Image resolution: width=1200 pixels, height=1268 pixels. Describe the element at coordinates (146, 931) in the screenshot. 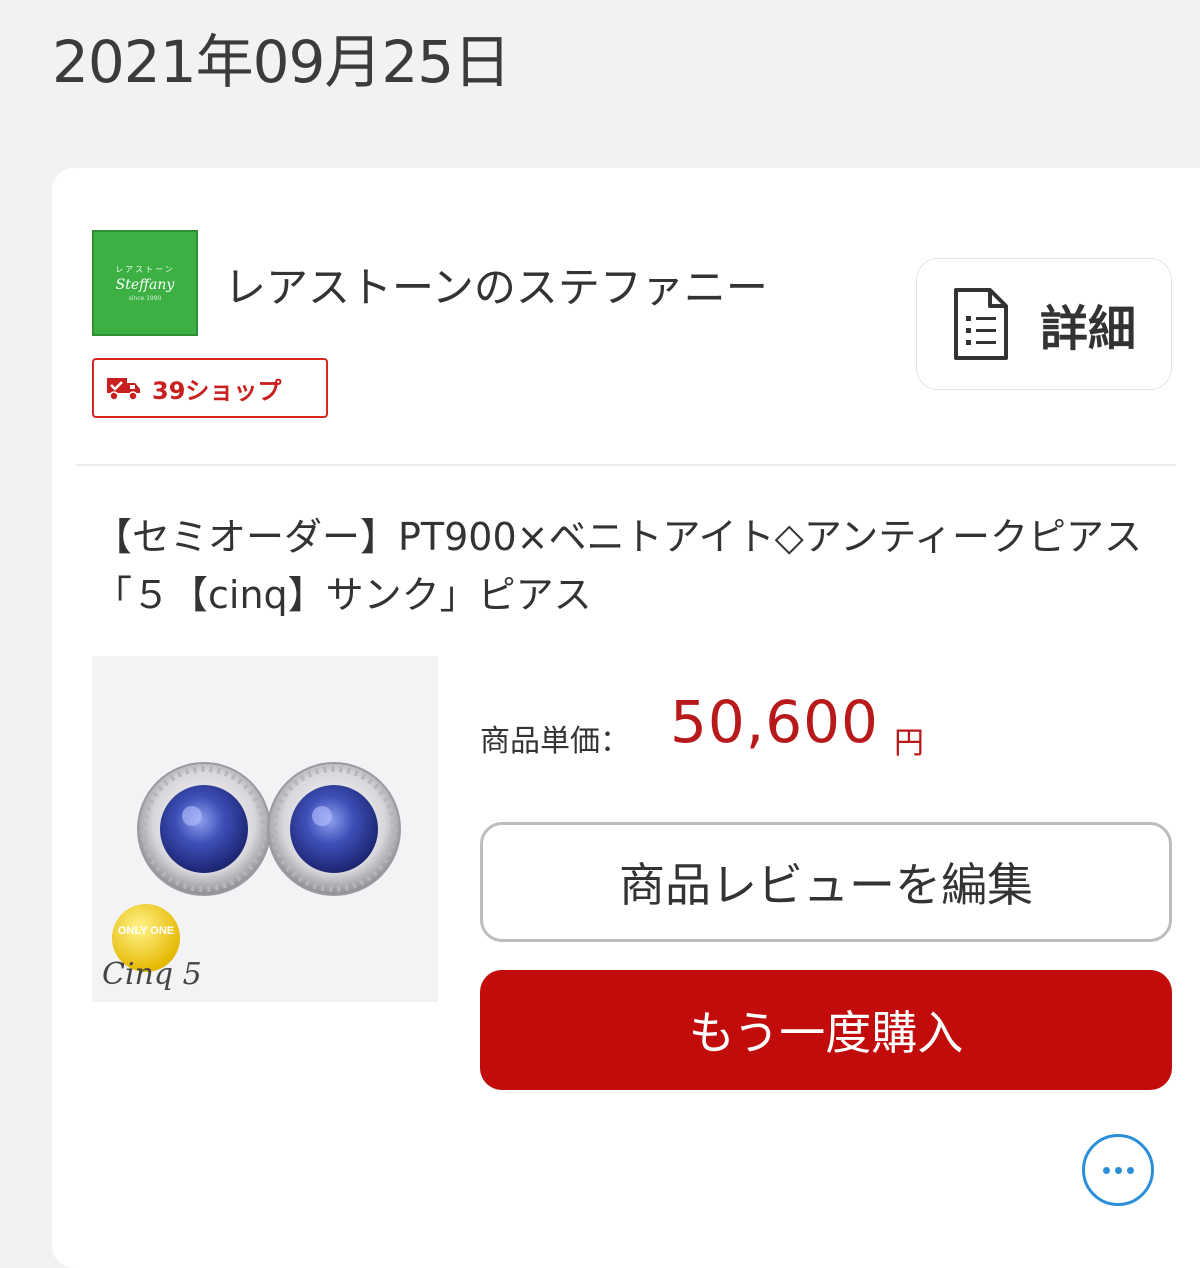

I see `image-badge-text: ONLY ONE` at that location.